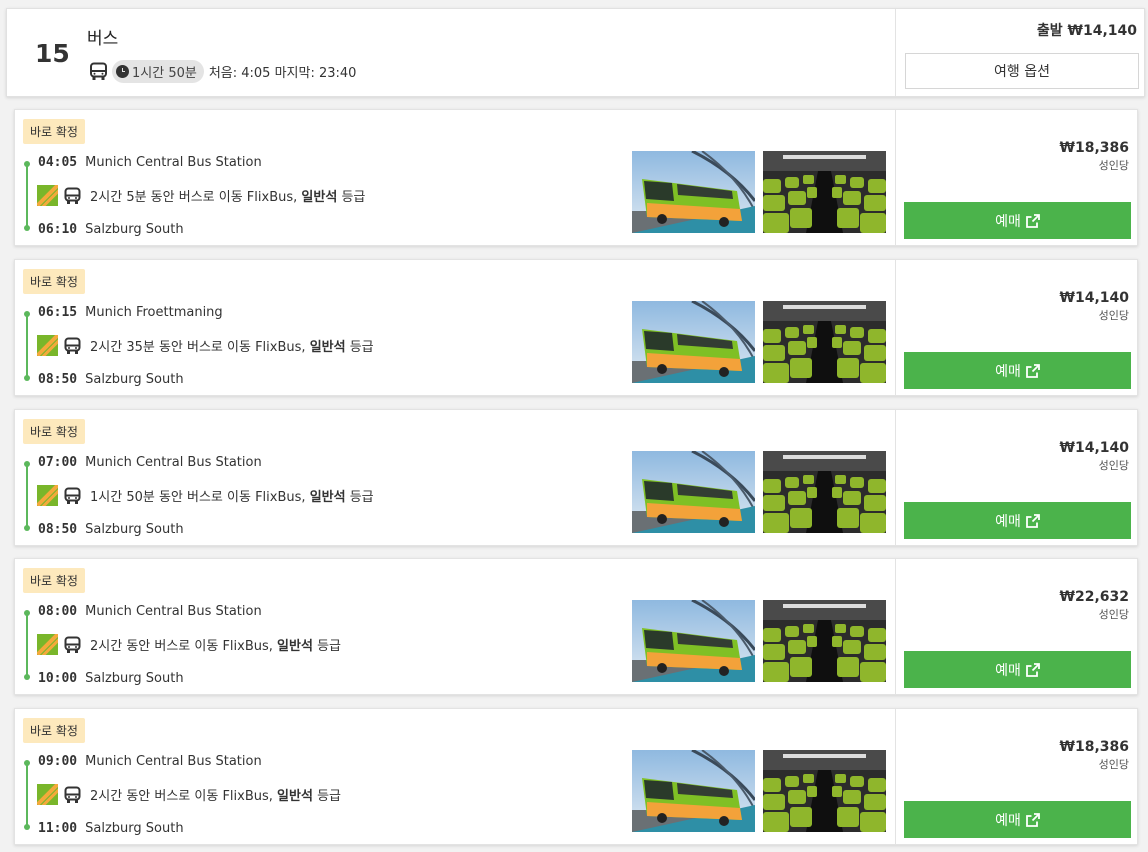 The image size is (1148, 852). I want to click on segment-info: 2시간 35분 동안 버스로 이동 FlixBus, 일반석 등급, so click(205, 345).